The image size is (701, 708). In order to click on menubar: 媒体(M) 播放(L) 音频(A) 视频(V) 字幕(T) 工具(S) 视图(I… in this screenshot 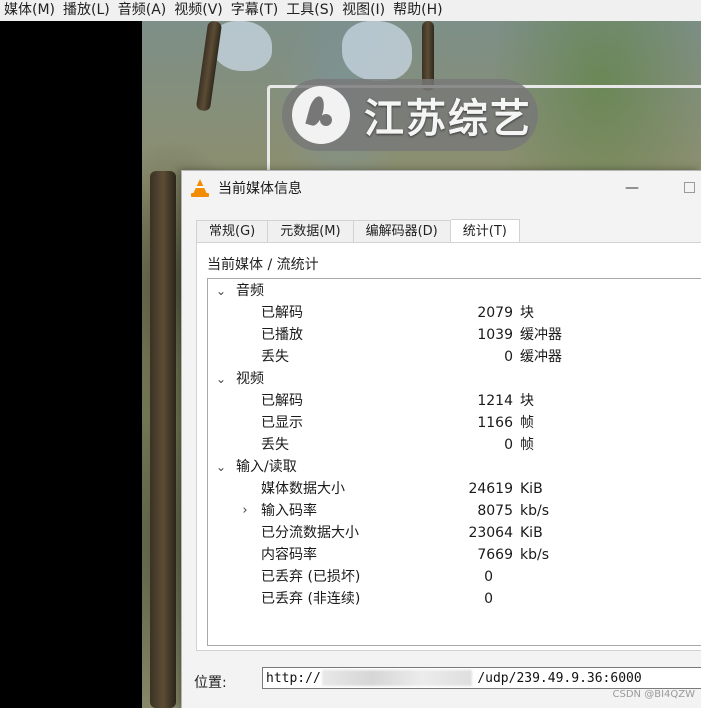, I will do `click(350, 10)`.